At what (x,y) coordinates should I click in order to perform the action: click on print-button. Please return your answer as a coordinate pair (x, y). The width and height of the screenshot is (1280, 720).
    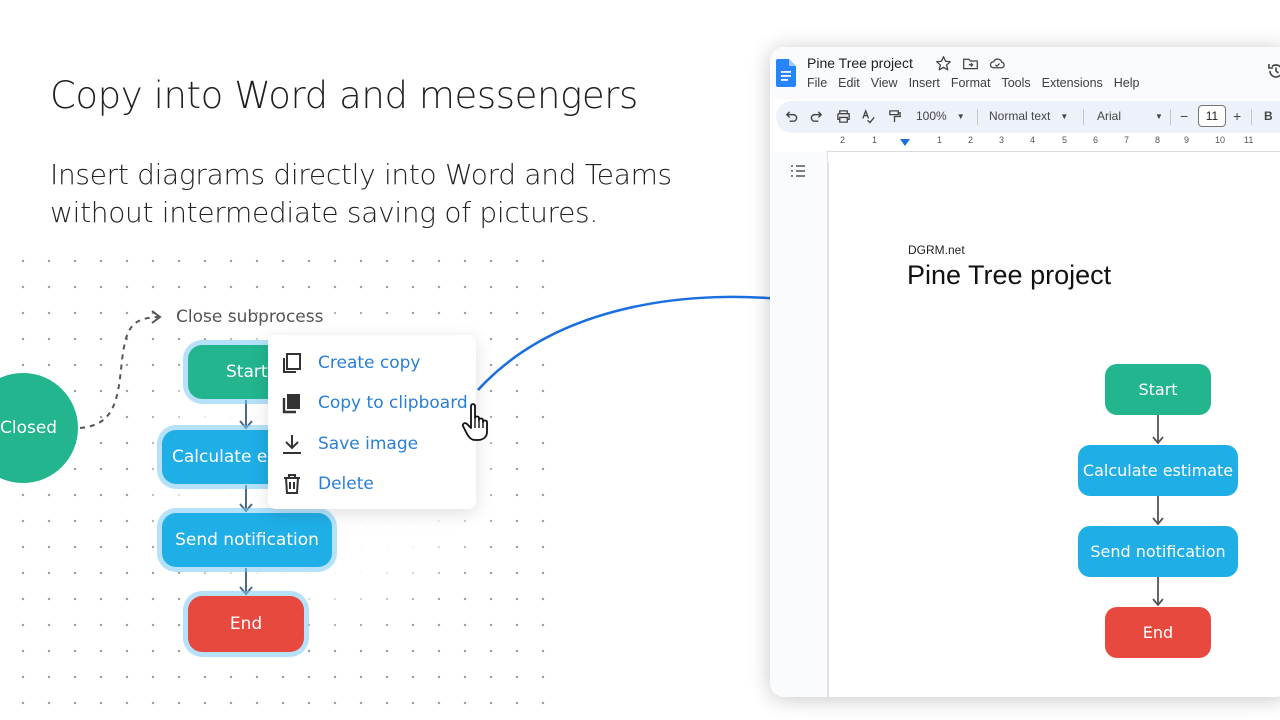
    Looking at the image, I should click on (843, 116).